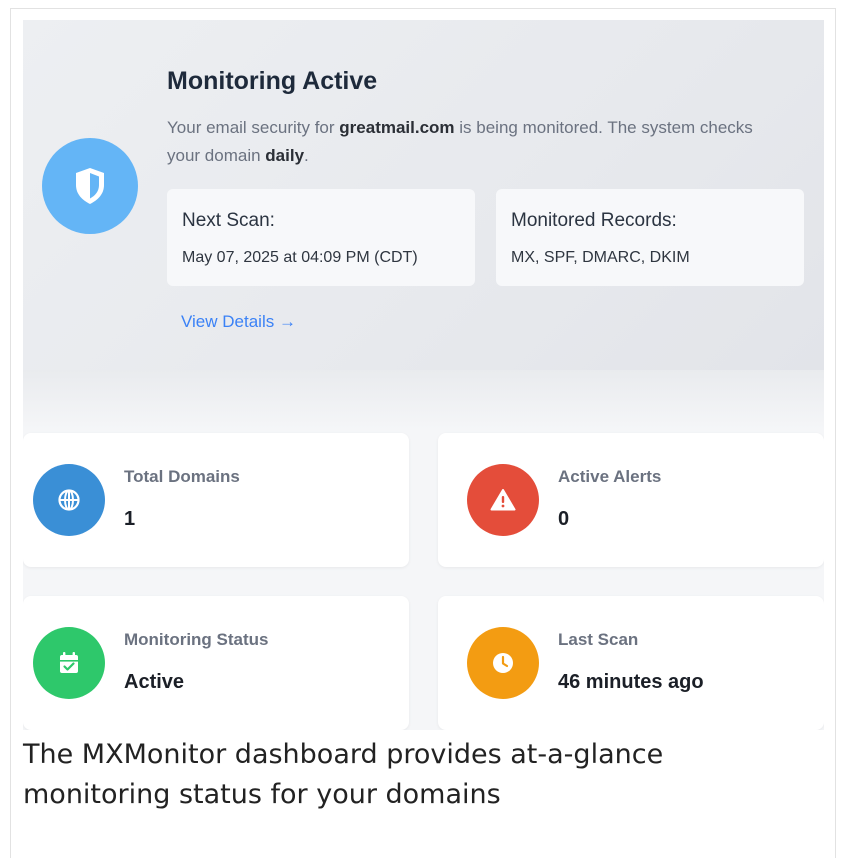 The image size is (842, 858). I want to click on stat-card-total-domains: Total Domains 1, so click(216, 500).